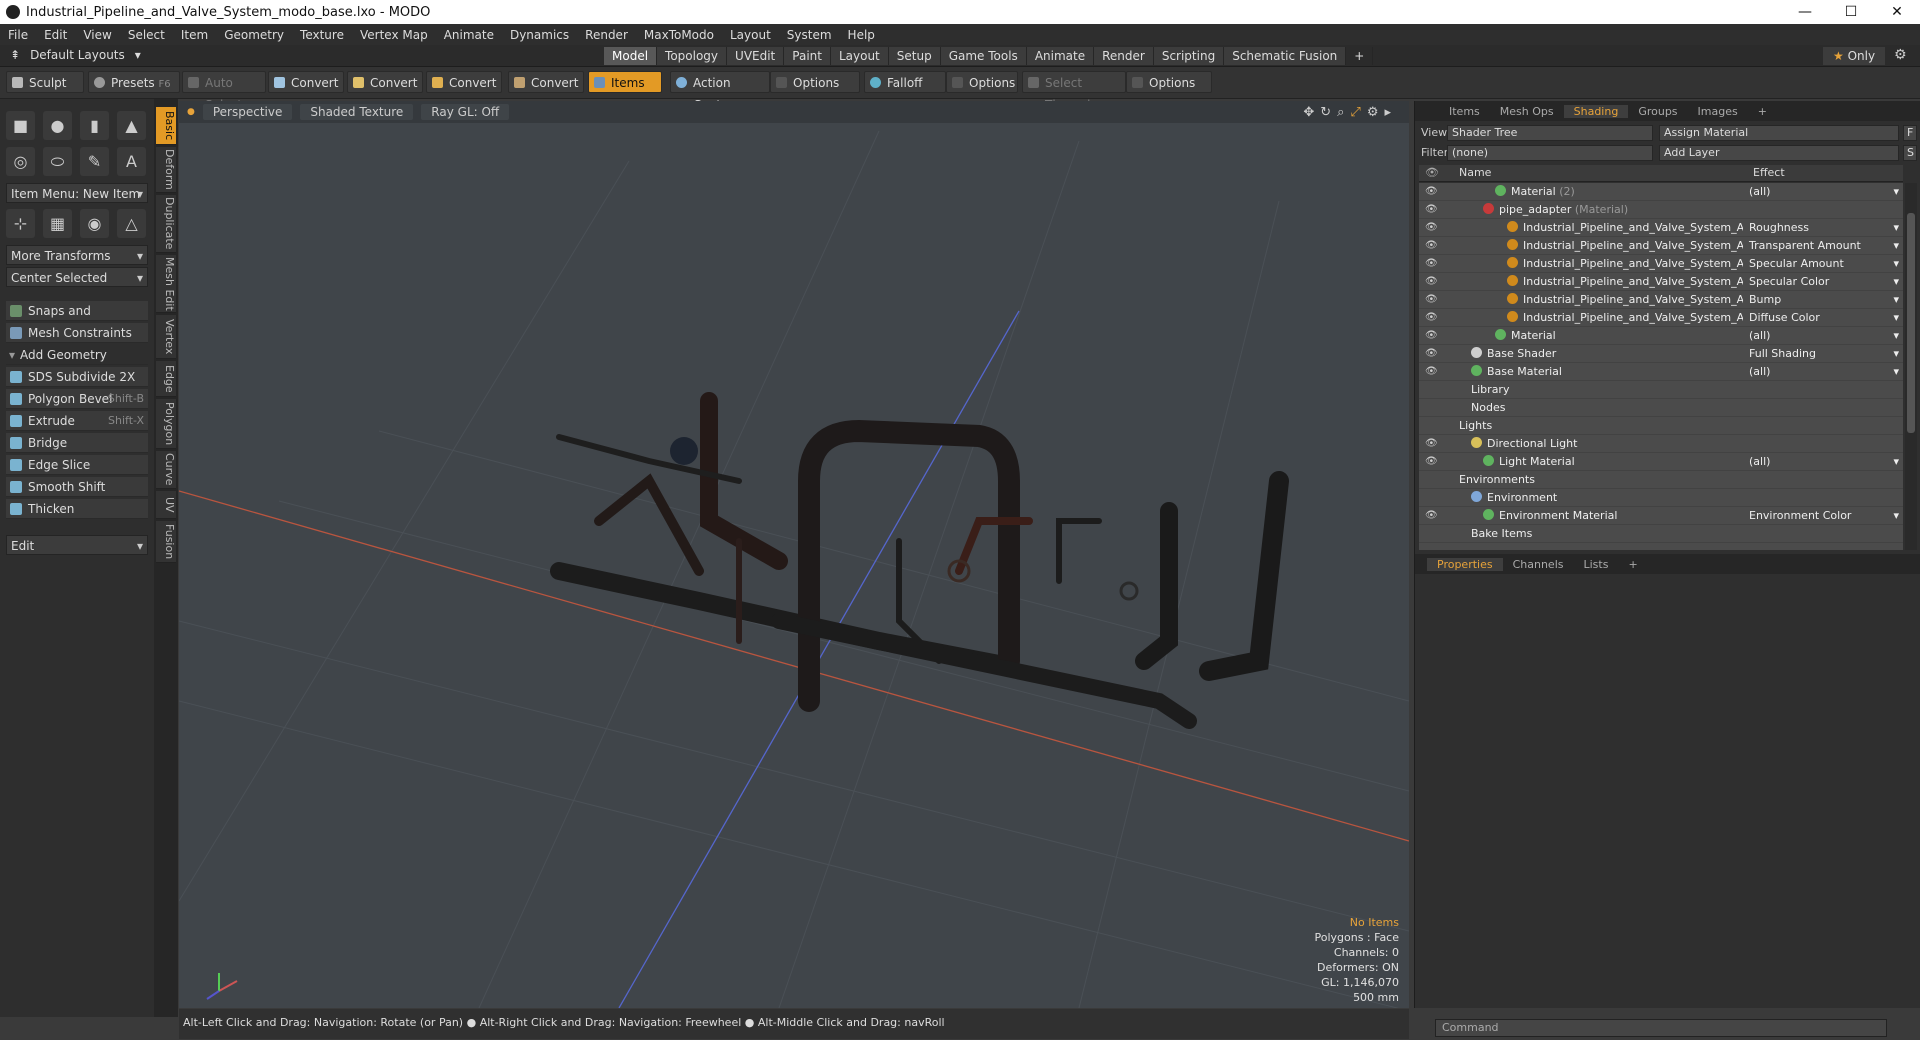 This screenshot has height=1040, width=1920. I want to click on f-button: F, so click(1910, 133).